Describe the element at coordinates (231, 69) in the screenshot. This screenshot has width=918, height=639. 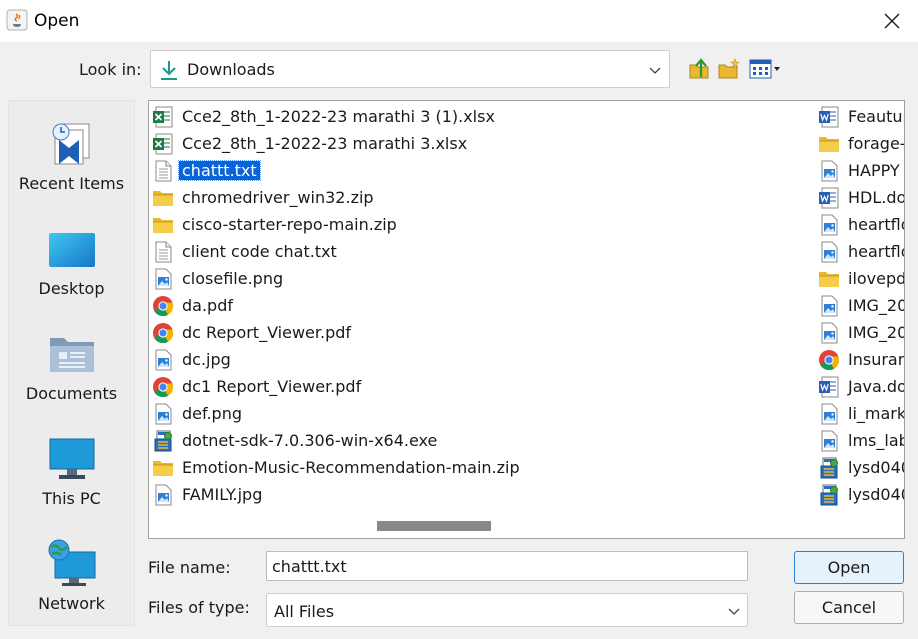
I see `look-in-value: Downloads` at that location.